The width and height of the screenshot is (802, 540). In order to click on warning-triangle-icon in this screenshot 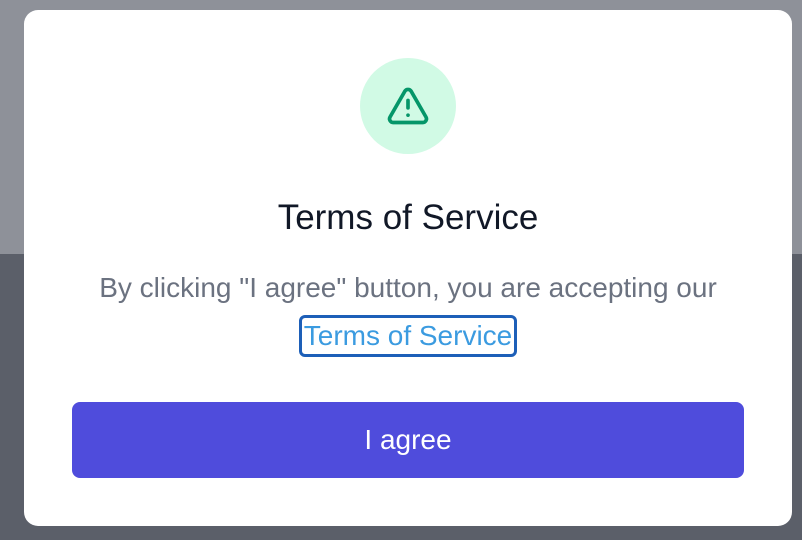, I will do `click(408, 106)`.